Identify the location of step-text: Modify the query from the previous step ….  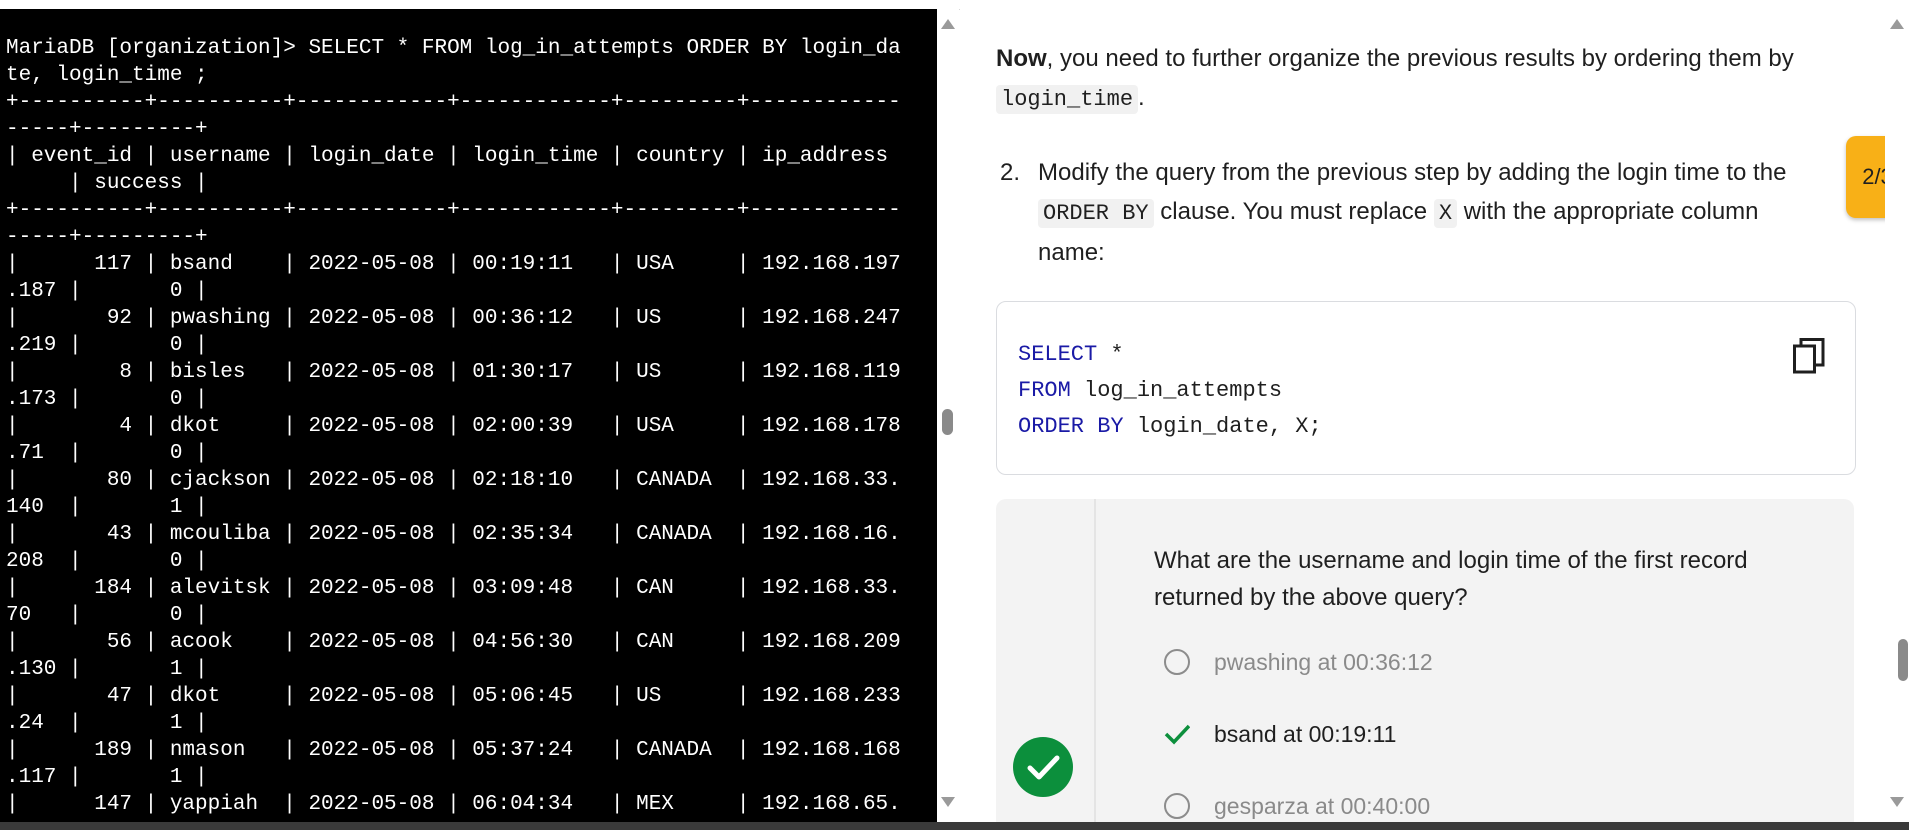
(1412, 172).